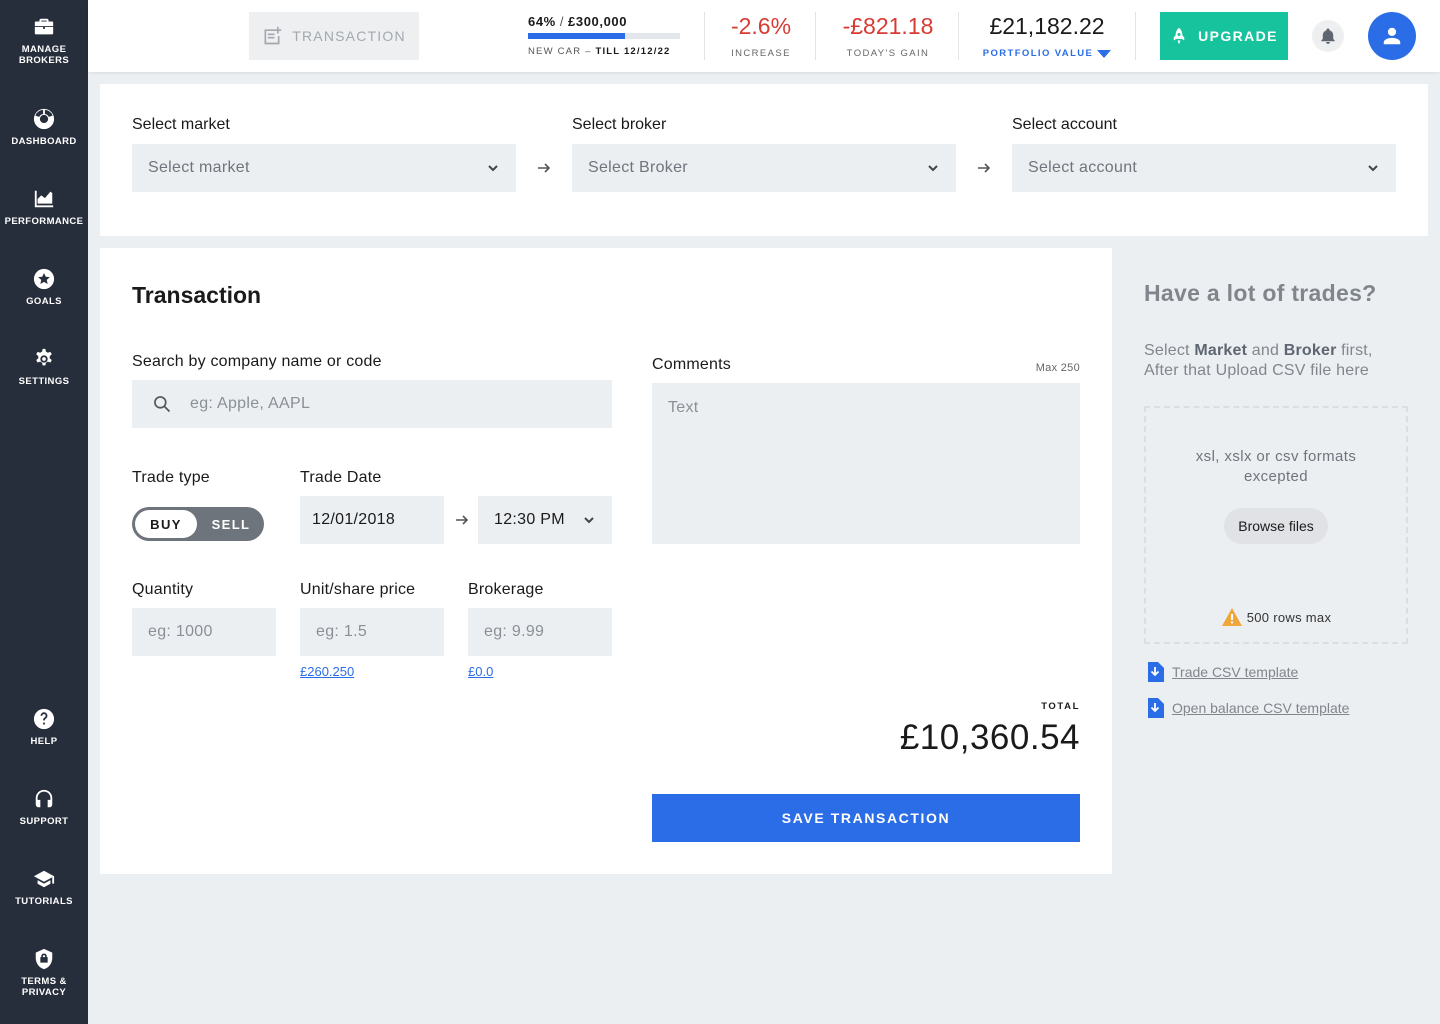 The image size is (1440, 1024). I want to click on transaction-button-label: TRANSACTION, so click(349, 36).